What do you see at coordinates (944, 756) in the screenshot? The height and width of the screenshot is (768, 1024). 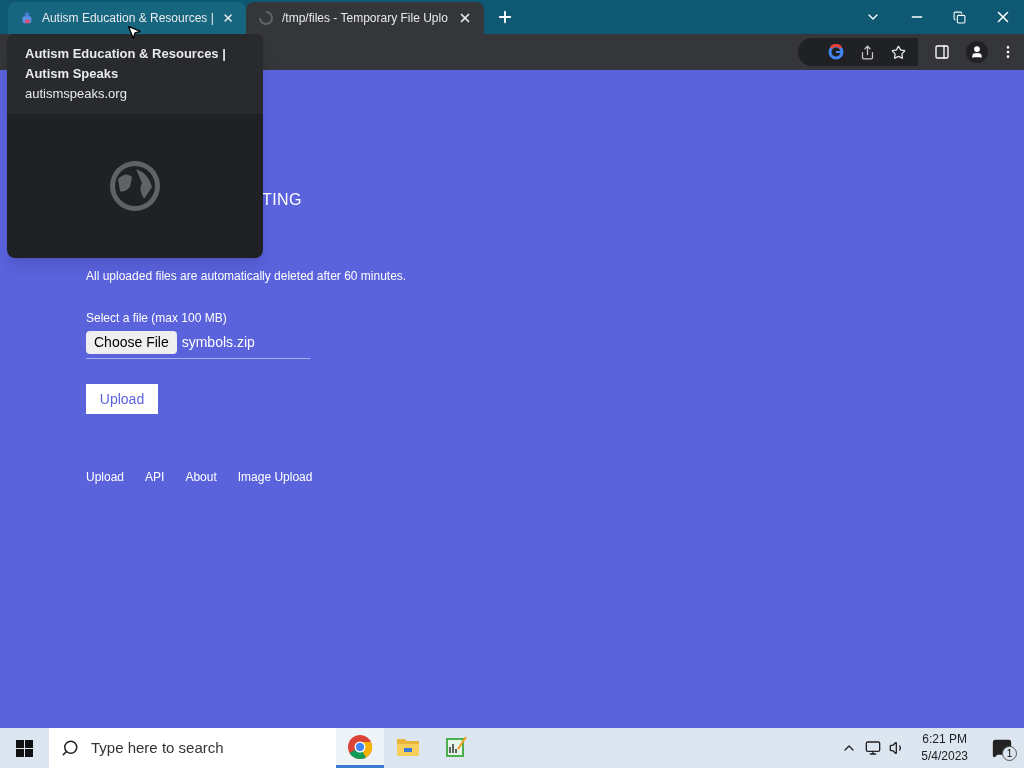 I see `clock-date: 5/4/2023` at bounding box center [944, 756].